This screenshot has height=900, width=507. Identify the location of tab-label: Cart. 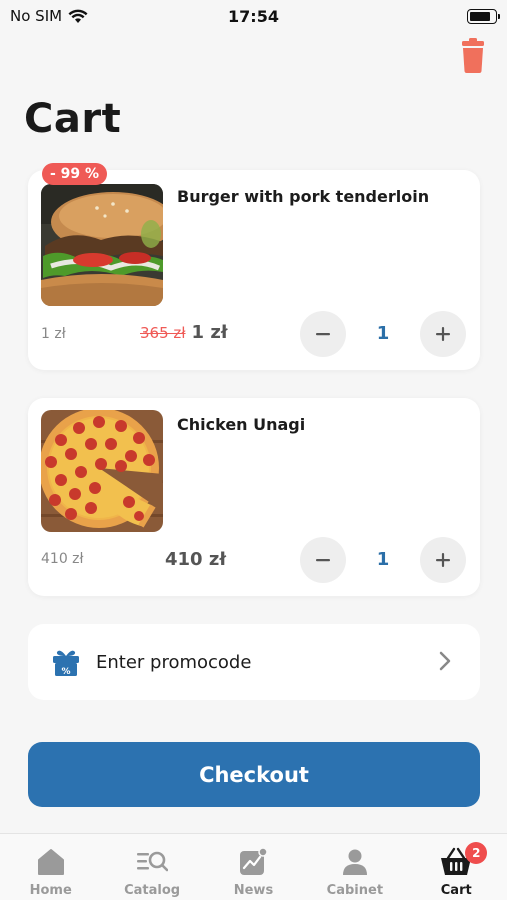
(456, 890).